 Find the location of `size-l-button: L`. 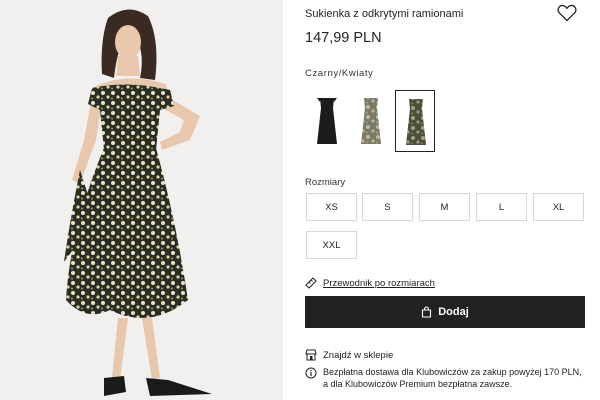

size-l-button: L is located at coordinates (501, 207).